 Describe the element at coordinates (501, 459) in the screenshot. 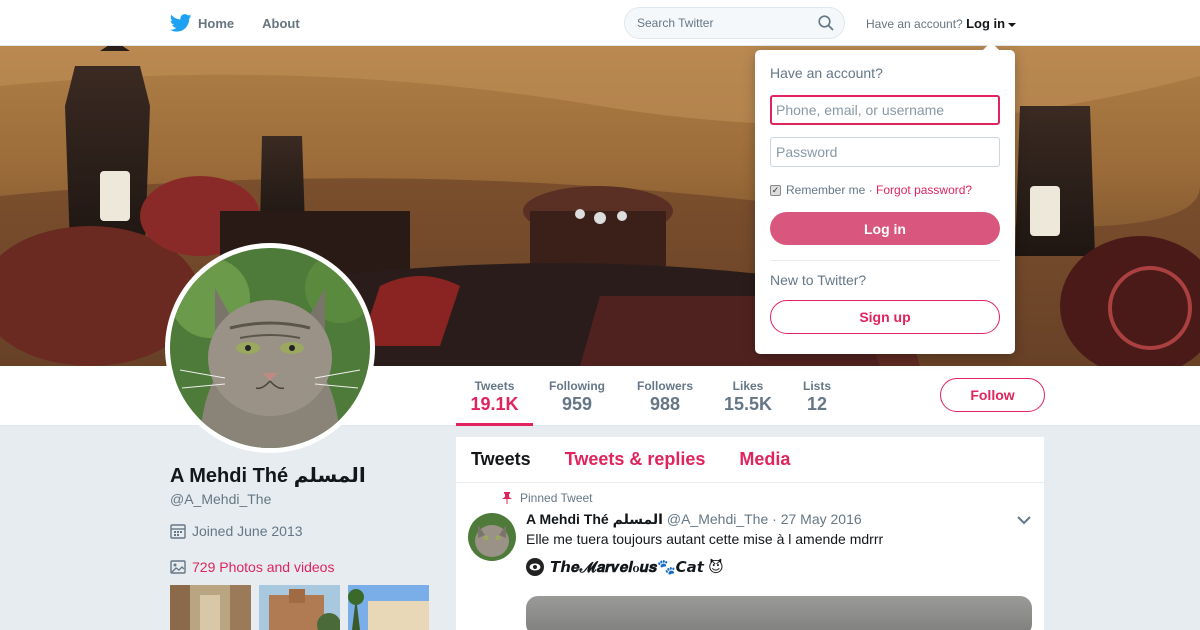

I see `tab-tweets: Tweets` at that location.